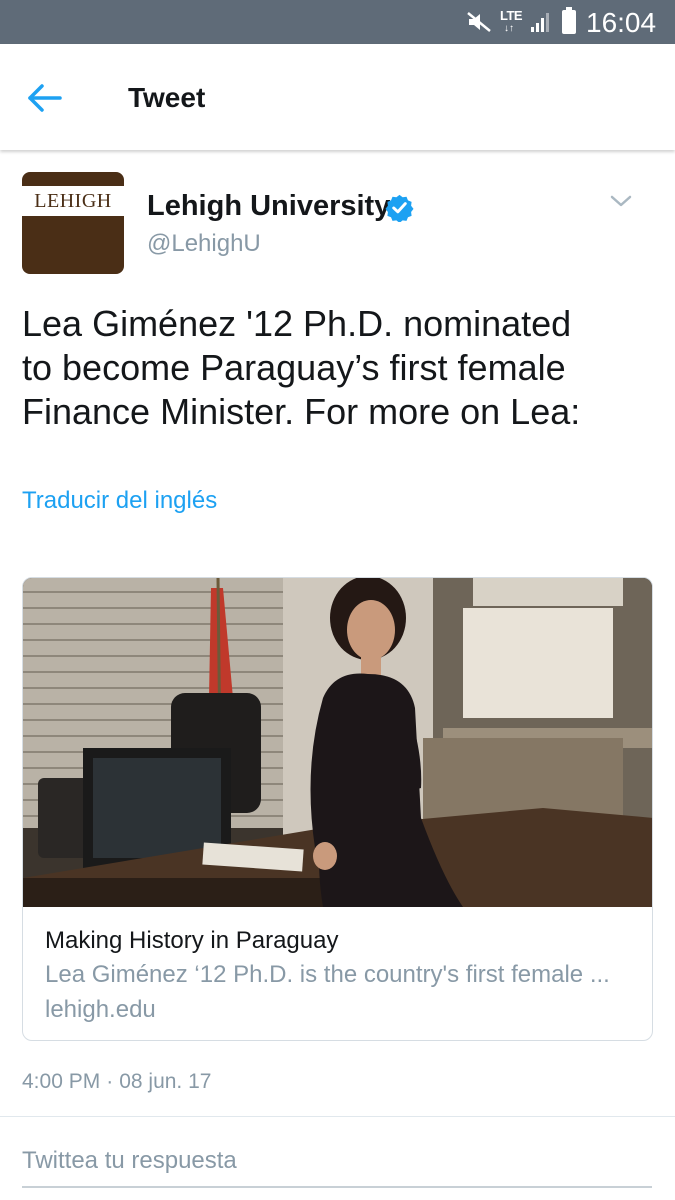 This screenshot has width=675, height=1200. What do you see at coordinates (73, 201) in the screenshot?
I see `avatar-logo-text: LEHIGH` at bounding box center [73, 201].